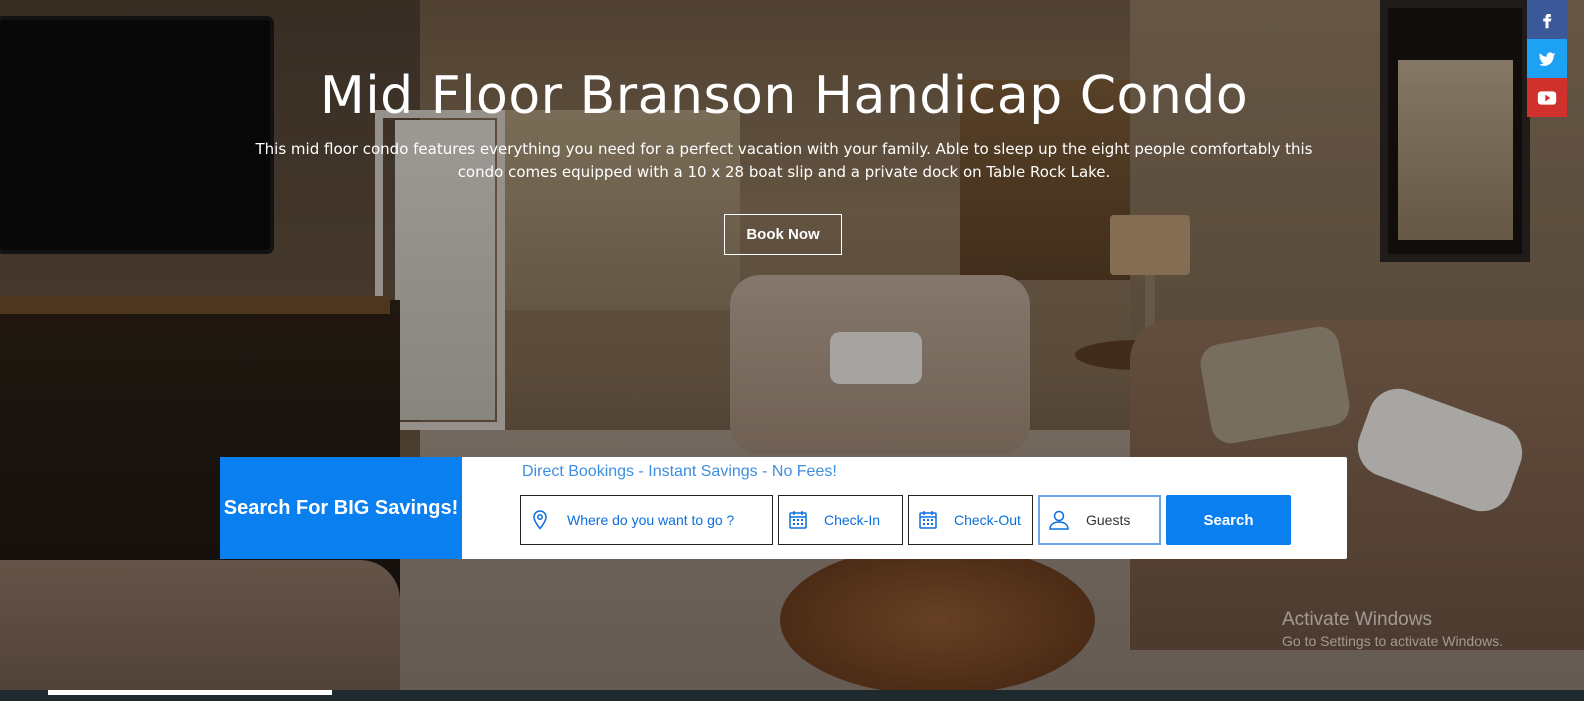 Image resolution: width=1584 pixels, height=701 pixels. What do you see at coordinates (1357, 619) in the screenshot?
I see `activation-title: Activate Windows` at bounding box center [1357, 619].